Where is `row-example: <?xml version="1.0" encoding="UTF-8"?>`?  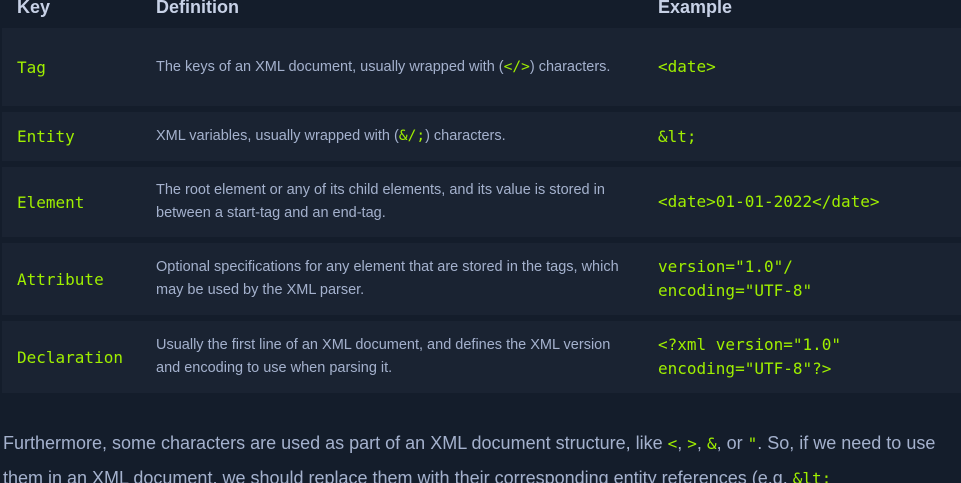 row-example: <?xml version="1.0" encoding="UTF-8"?> is located at coordinates (801, 354).